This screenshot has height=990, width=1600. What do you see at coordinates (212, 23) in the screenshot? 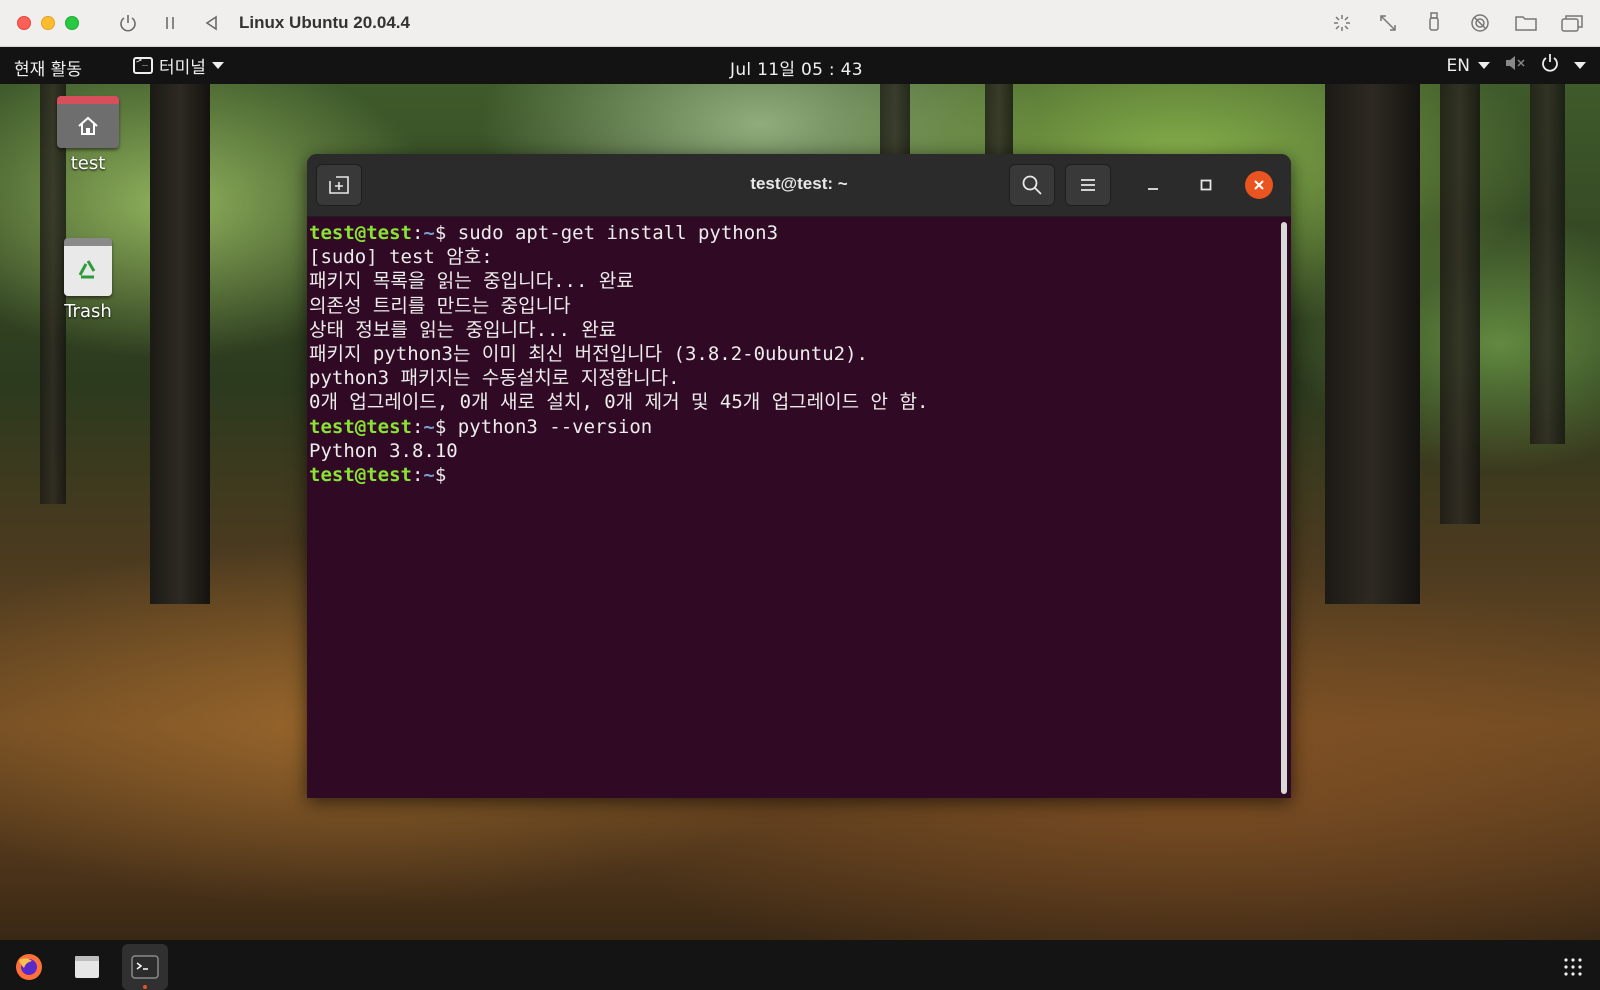
I see `back-icon` at bounding box center [212, 23].